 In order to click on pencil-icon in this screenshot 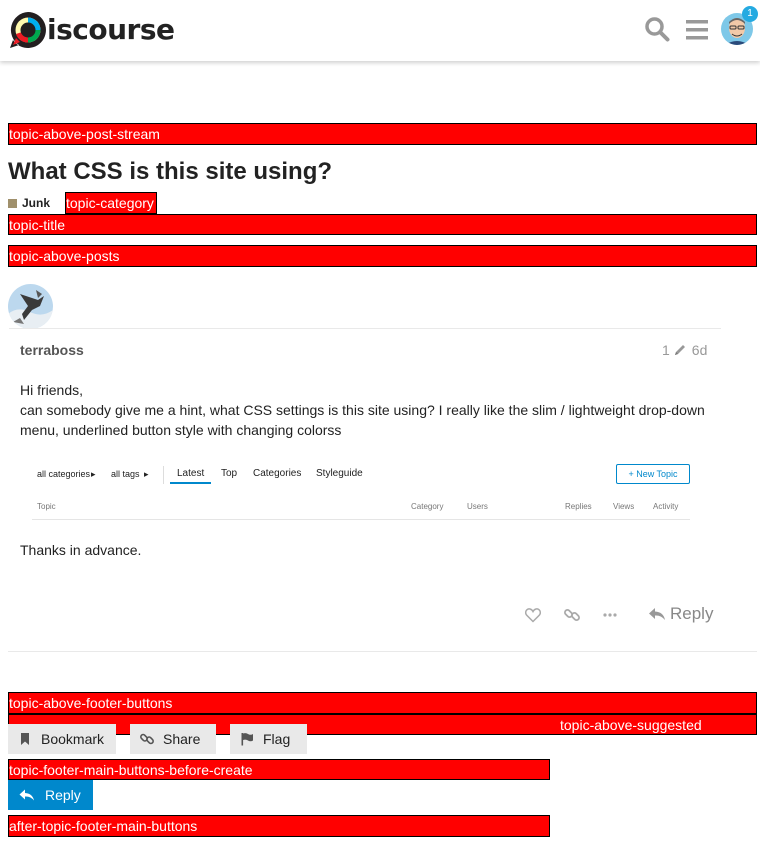, I will do `click(680, 350)`.